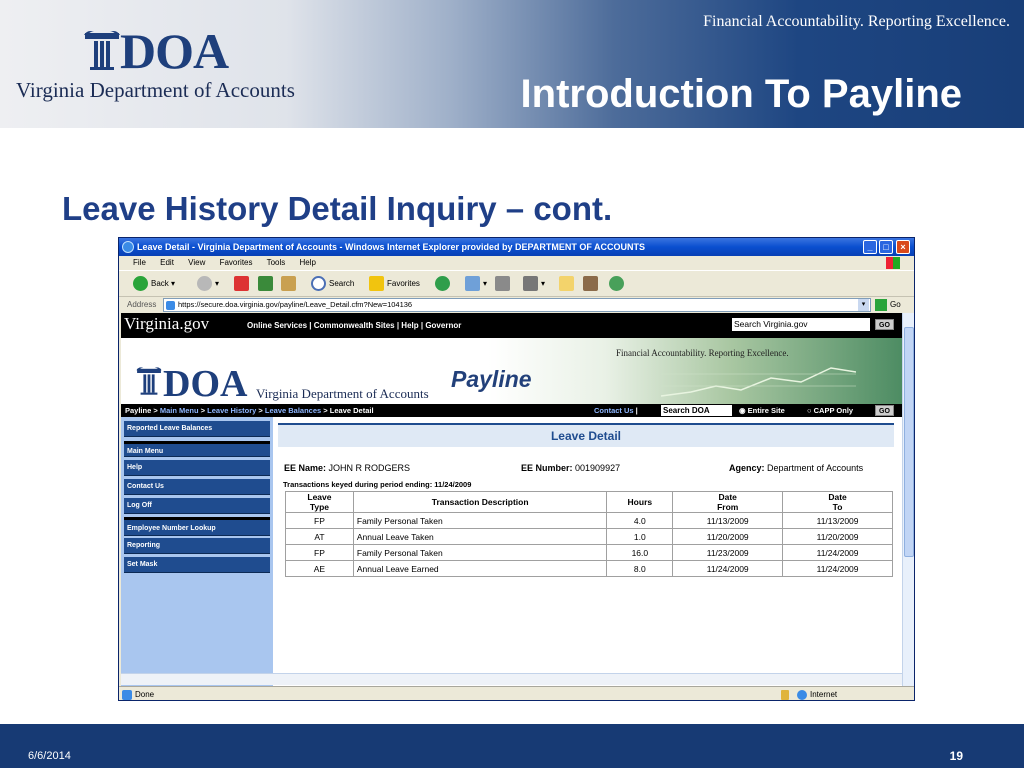 This screenshot has width=1024, height=768. Describe the element at coordinates (747, 468) in the screenshot. I see `agency-label: Agency:` at that location.